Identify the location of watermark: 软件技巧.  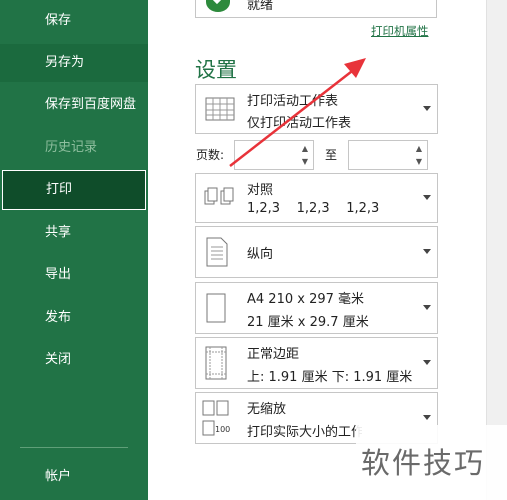
(431, 462).